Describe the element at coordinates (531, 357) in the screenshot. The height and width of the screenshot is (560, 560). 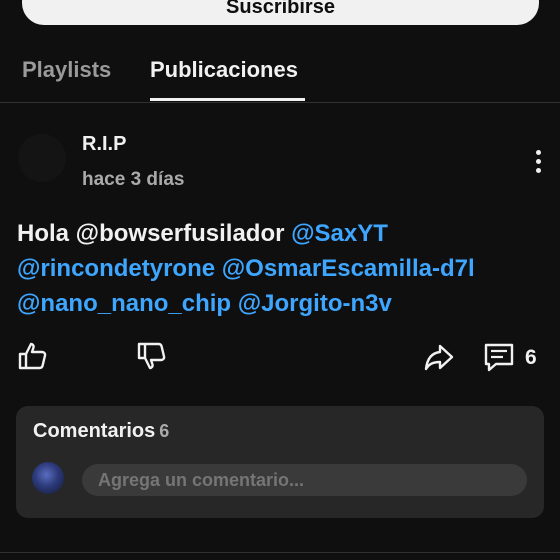
I see `comment-count: 6` at that location.